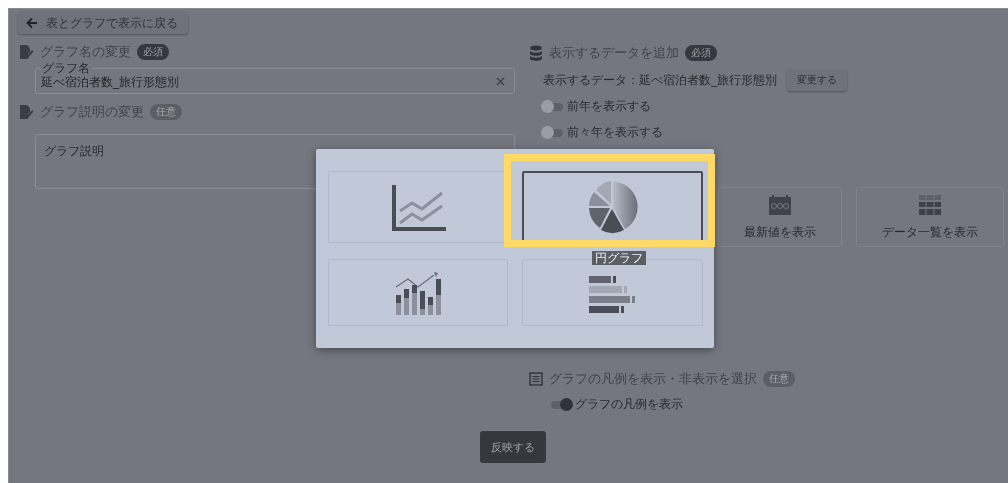 The width and height of the screenshot is (1008, 483). What do you see at coordinates (275, 78) in the screenshot?
I see `text-field: グラフ名 延べ宿泊者数_旅行形態別` at bounding box center [275, 78].